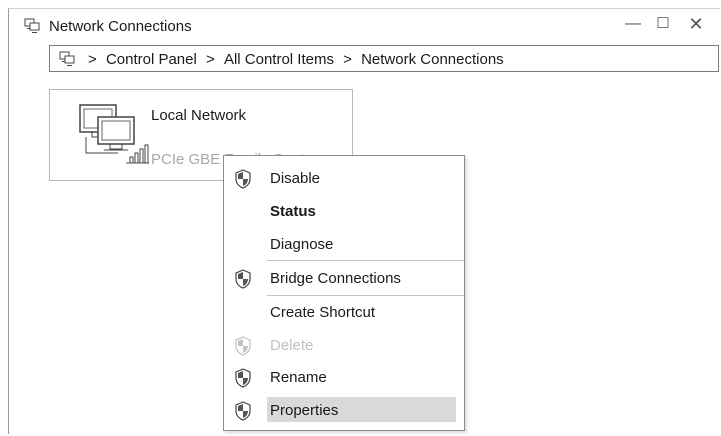 The image size is (721, 436). I want to click on menu-item-create-shortcut: Create Shortcut, so click(344, 312).